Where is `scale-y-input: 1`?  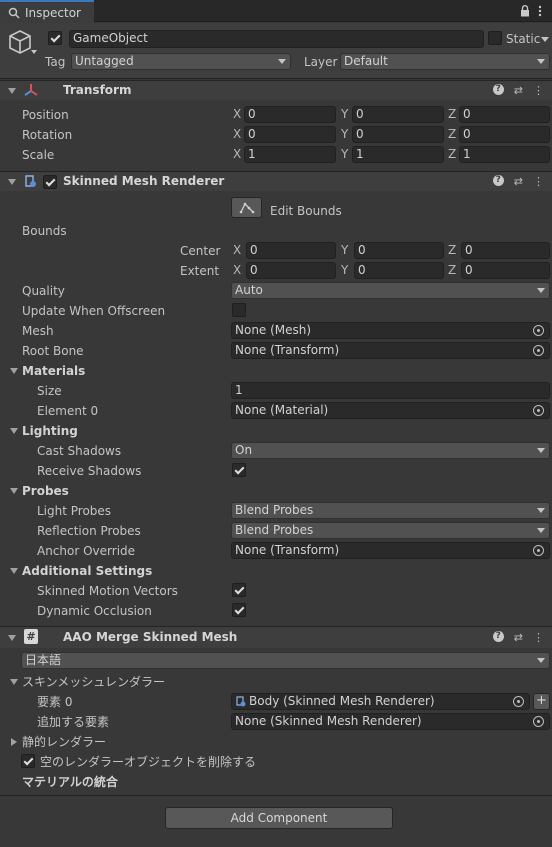
scale-y-input: 1 is located at coordinates (398, 154).